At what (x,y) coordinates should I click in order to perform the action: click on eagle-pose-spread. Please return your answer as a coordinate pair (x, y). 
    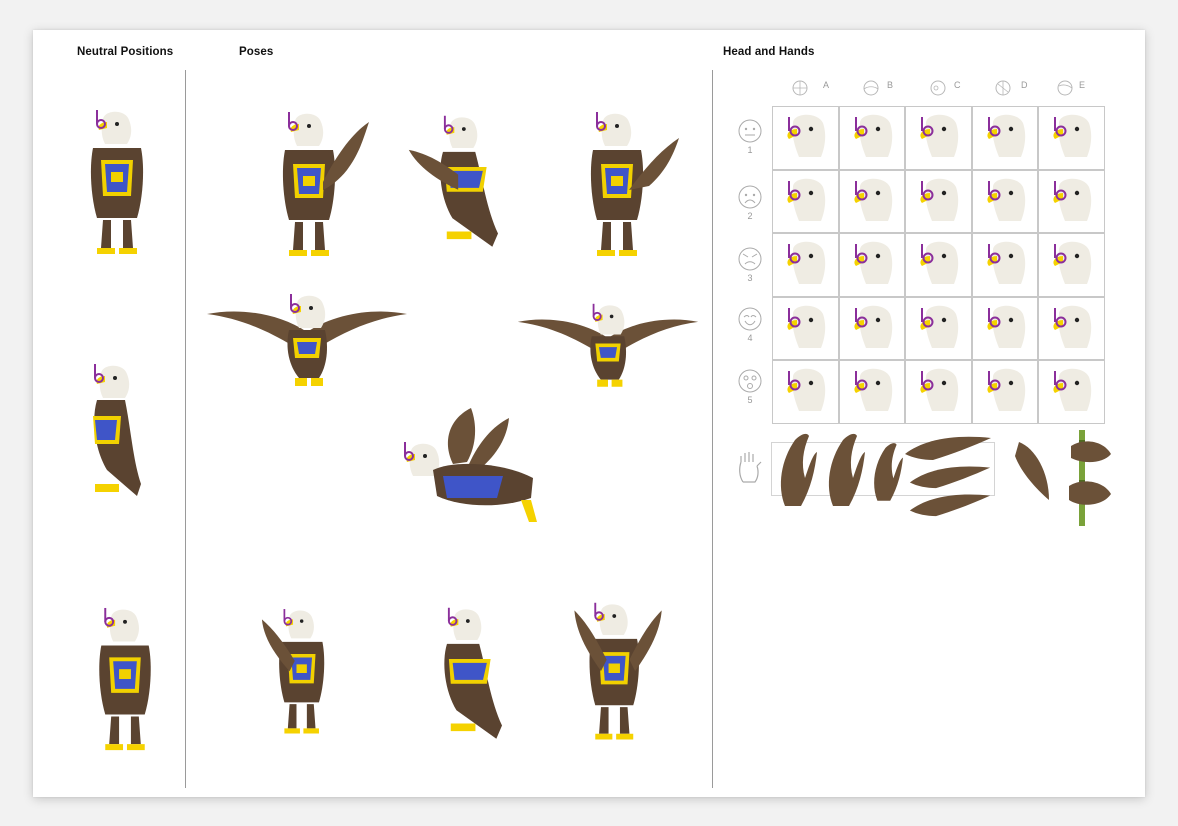
    Looking at the image, I should click on (307, 343).